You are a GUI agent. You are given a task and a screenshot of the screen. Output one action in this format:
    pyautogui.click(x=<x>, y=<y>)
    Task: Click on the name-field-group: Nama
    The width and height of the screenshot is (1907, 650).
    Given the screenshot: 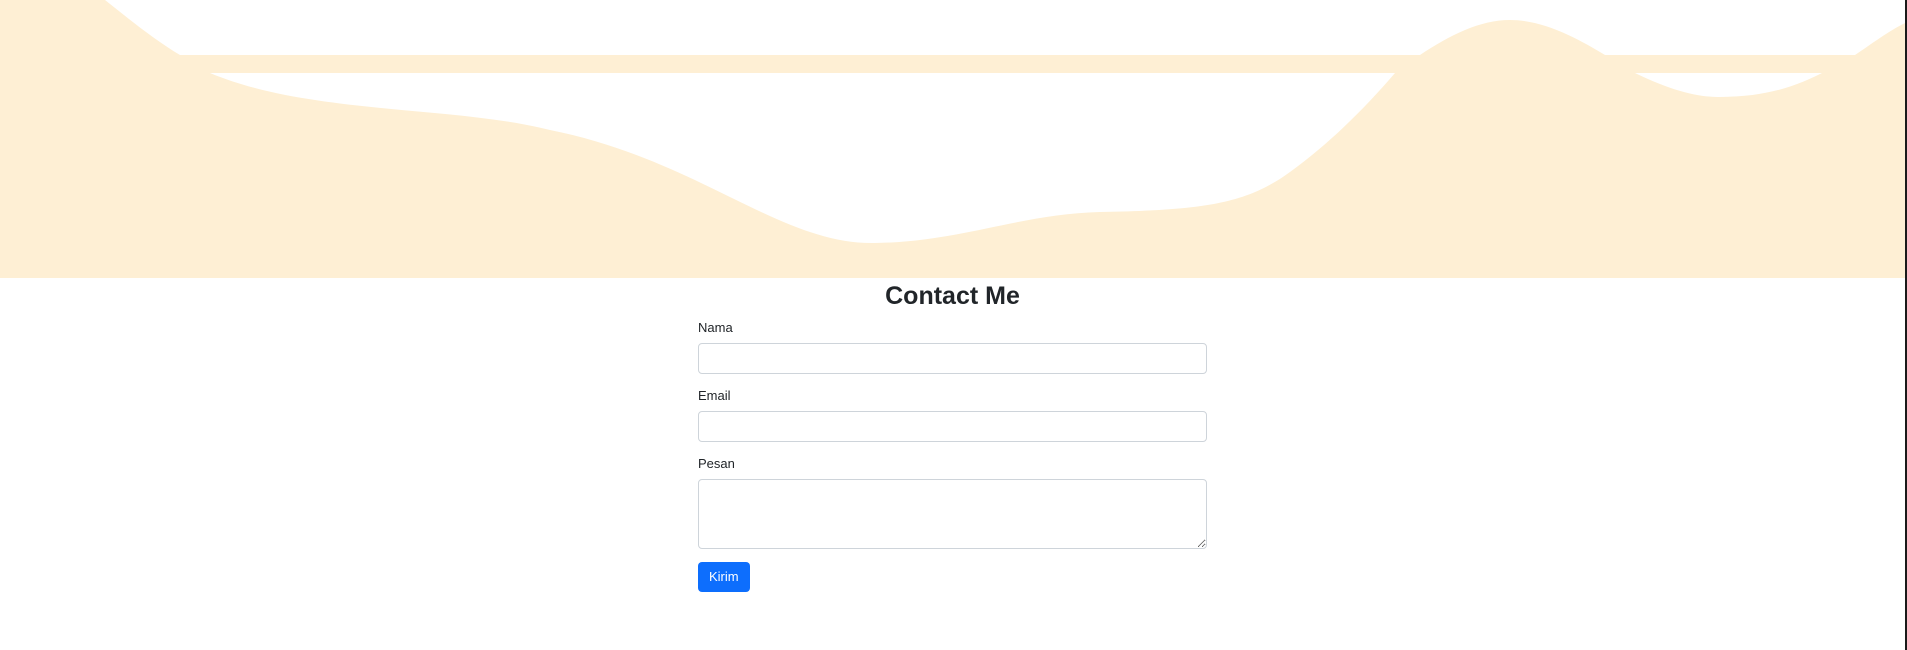 What is the action you would take?
    pyautogui.click(x=952, y=347)
    